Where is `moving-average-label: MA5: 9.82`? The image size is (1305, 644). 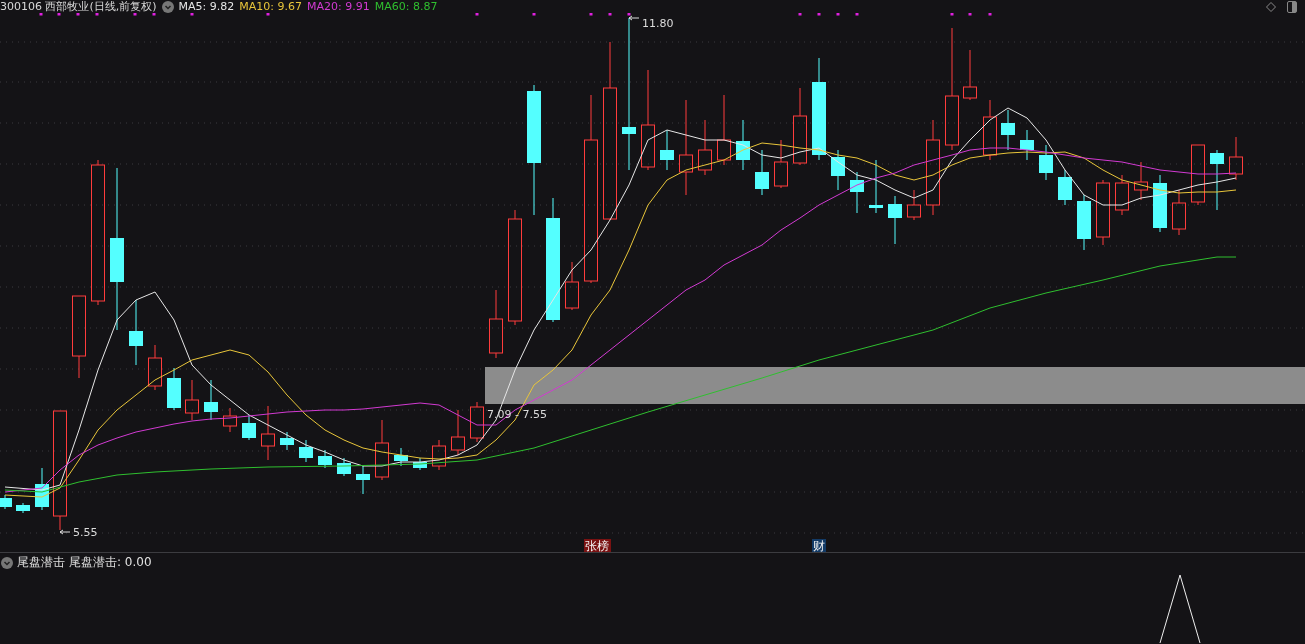 moving-average-label: MA5: 9.82 is located at coordinates (206, 6).